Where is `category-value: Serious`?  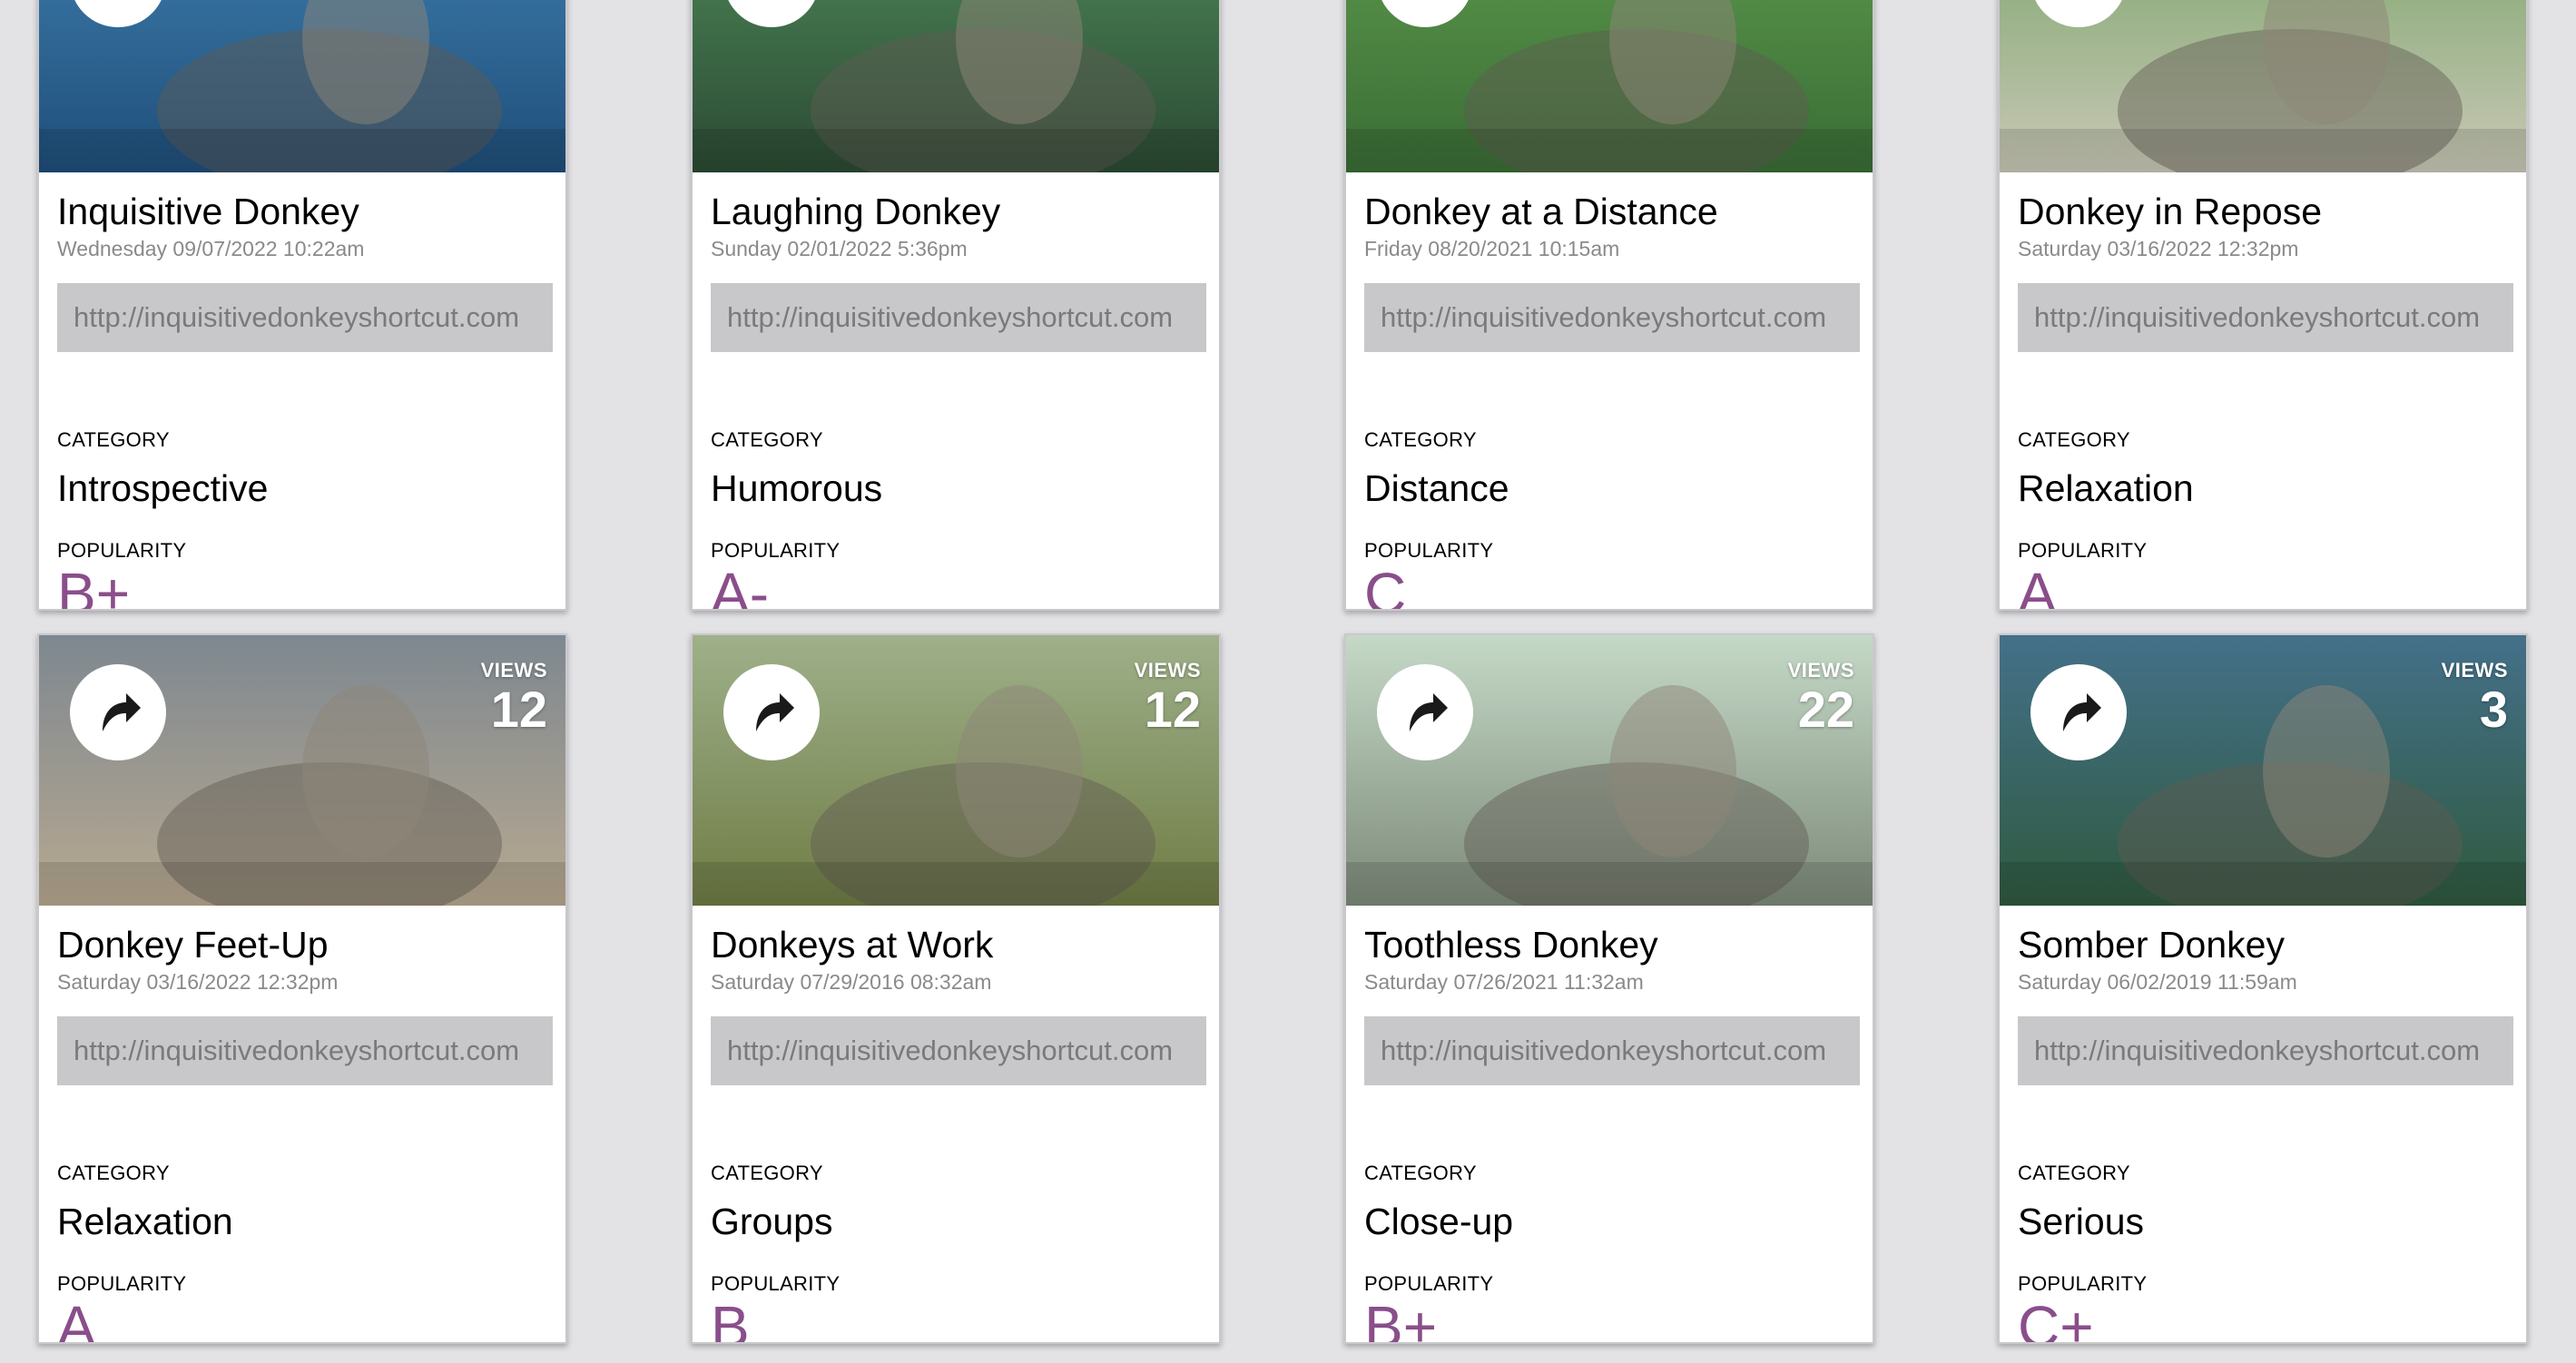
category-value: Serious is located at coordinates (2081, 1221).